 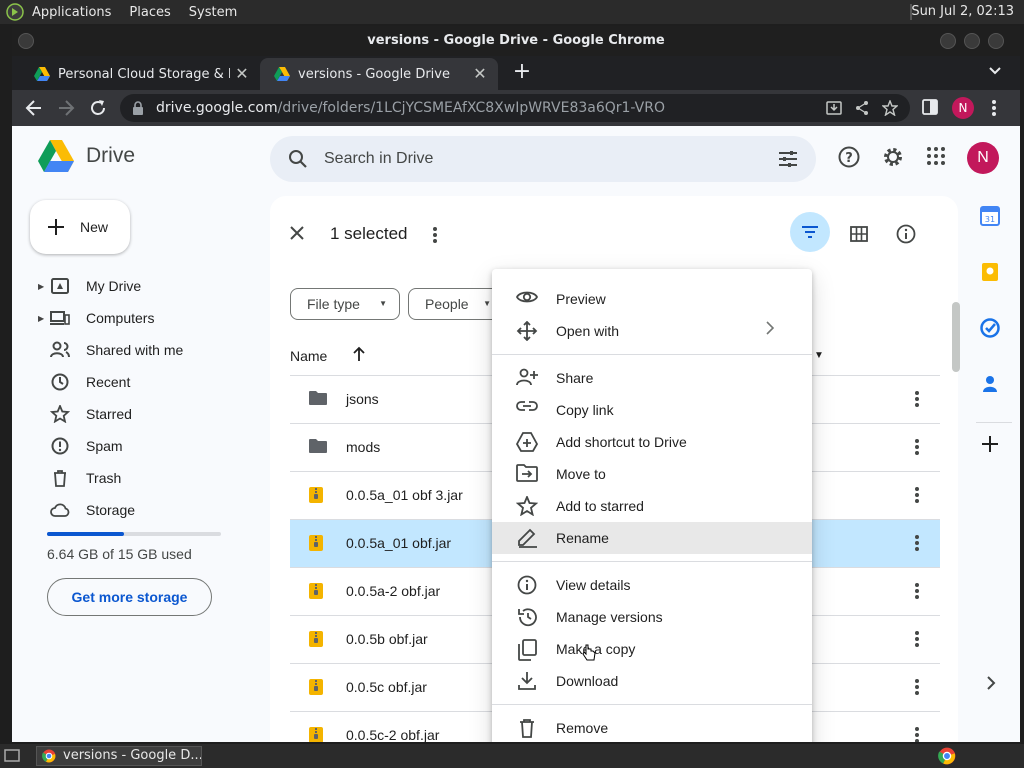 I want to click on sidebar-item-spam: Spam, so click(x=141, y=446).